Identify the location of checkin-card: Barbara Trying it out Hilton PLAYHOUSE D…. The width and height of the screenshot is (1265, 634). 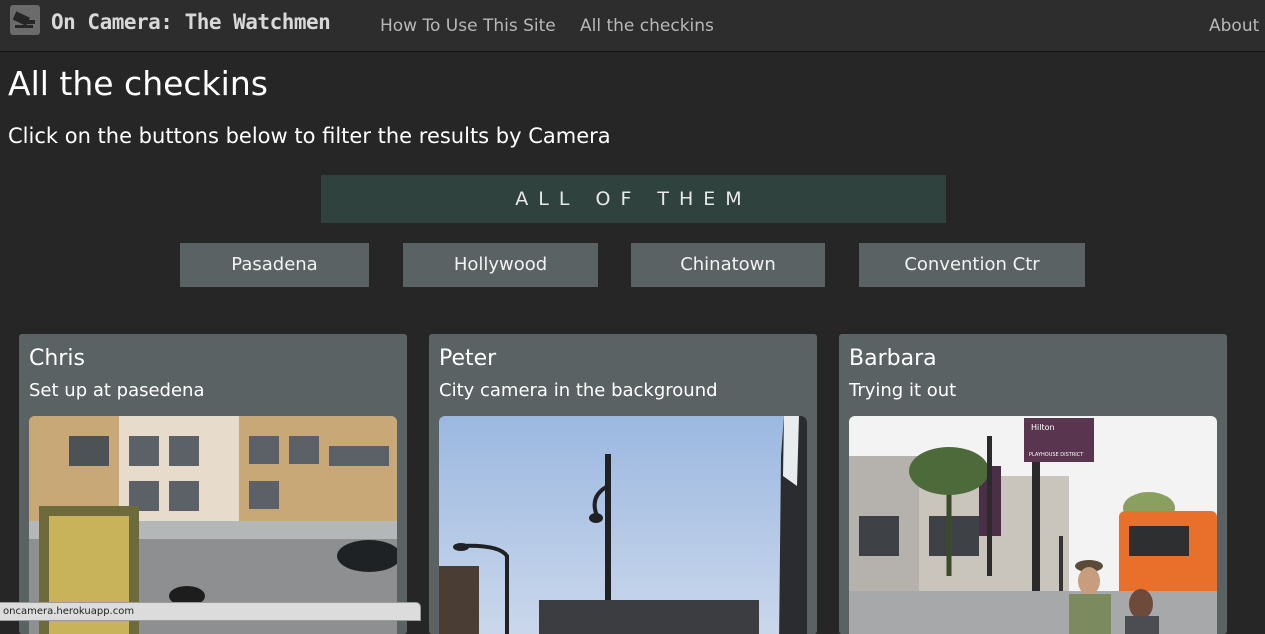
(1033, 484).